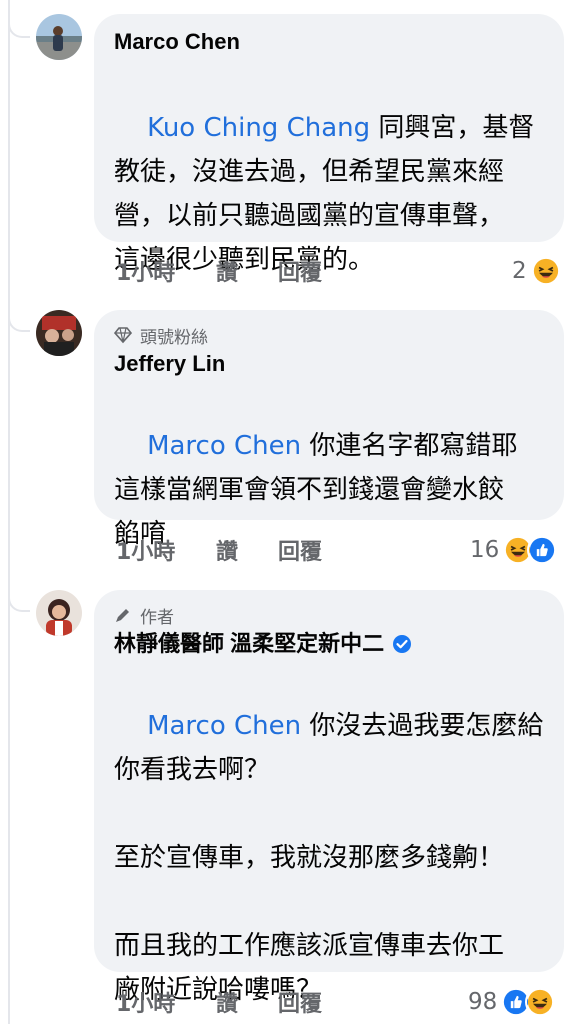 The width and height of the screenshot is (586, 1024). I want to click on author-badge: 作者, so click(329, 616).